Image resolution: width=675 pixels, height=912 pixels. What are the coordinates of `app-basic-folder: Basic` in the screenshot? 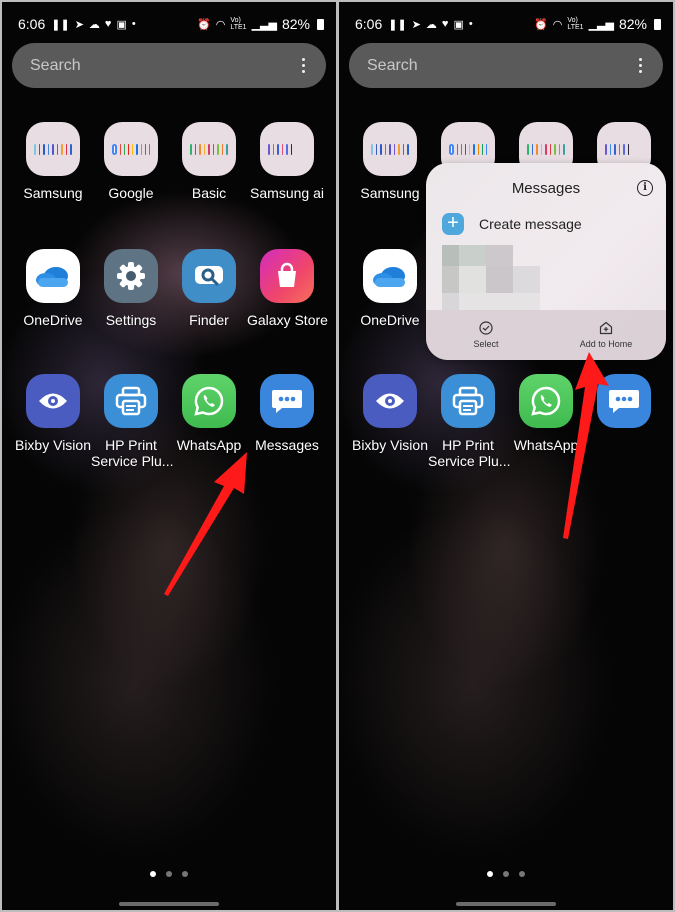 It's located at (209, 161).